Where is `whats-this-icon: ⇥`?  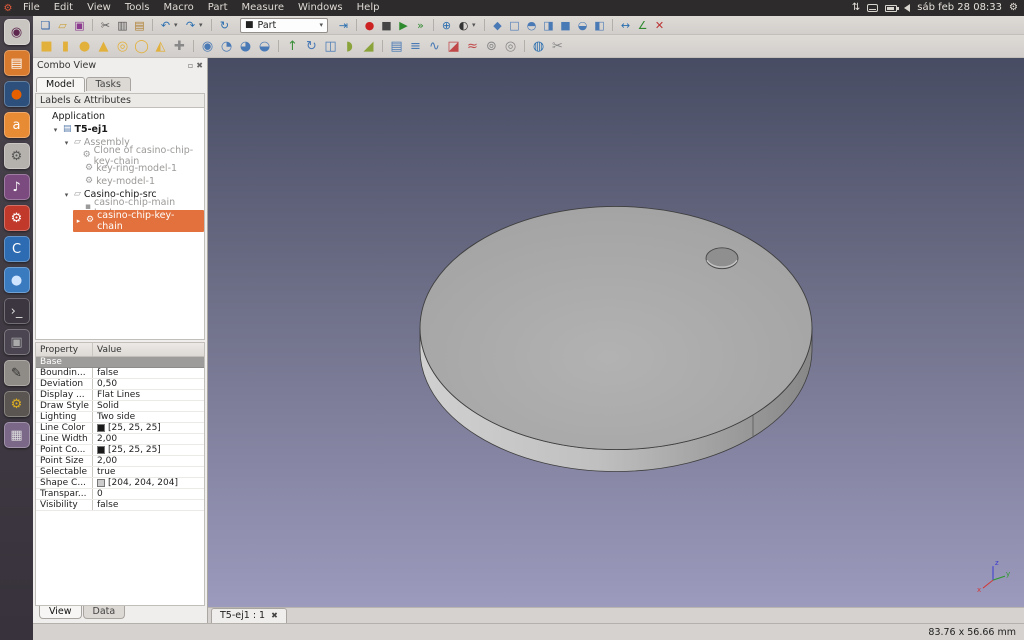 whats-this-icon: ⇥ is located at coordinates (343, 25).